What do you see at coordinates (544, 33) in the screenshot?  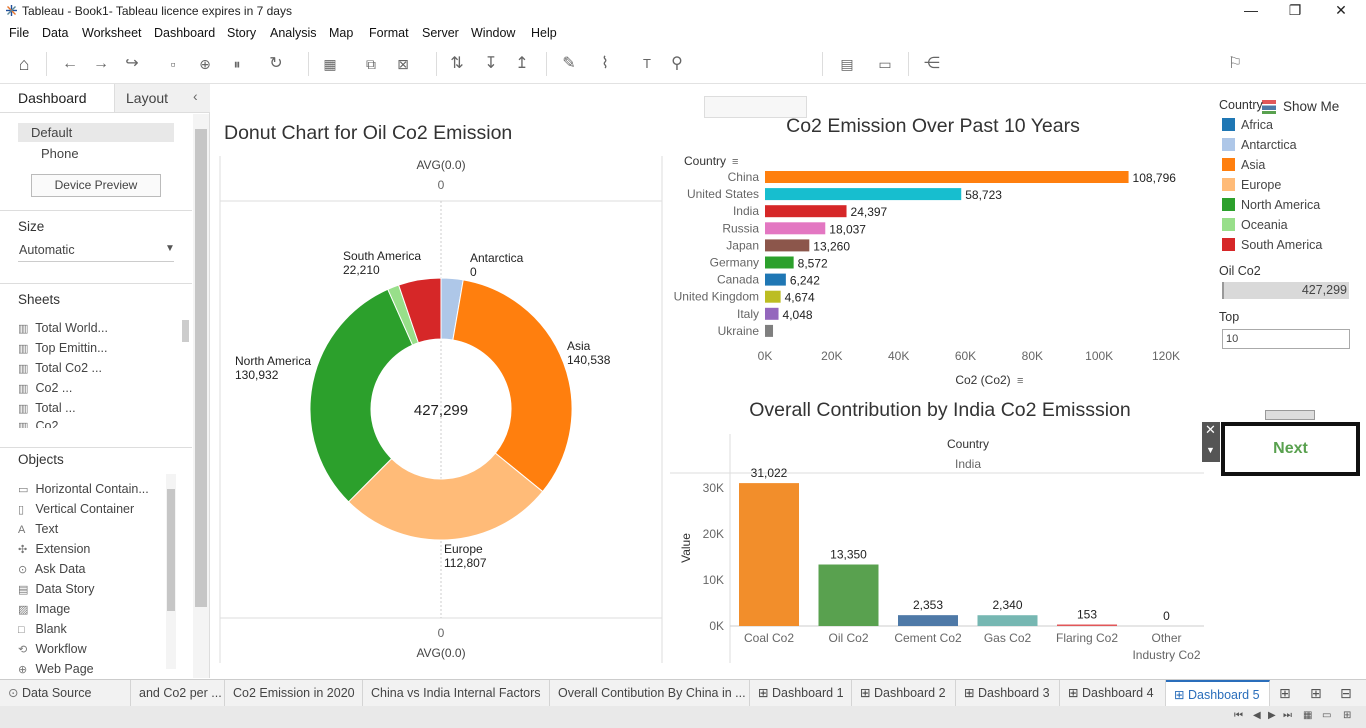 I see `menu-help: Help` at bounding box center [544, 33].